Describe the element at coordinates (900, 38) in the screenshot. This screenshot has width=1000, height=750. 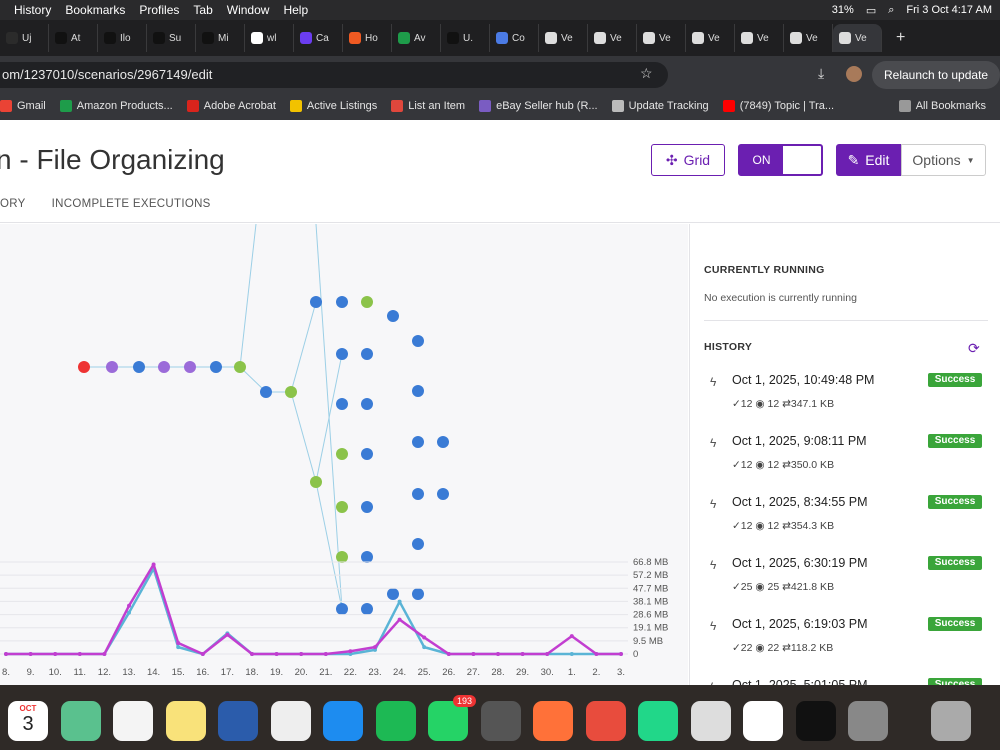
I see `new-tab-button: +` at that location.